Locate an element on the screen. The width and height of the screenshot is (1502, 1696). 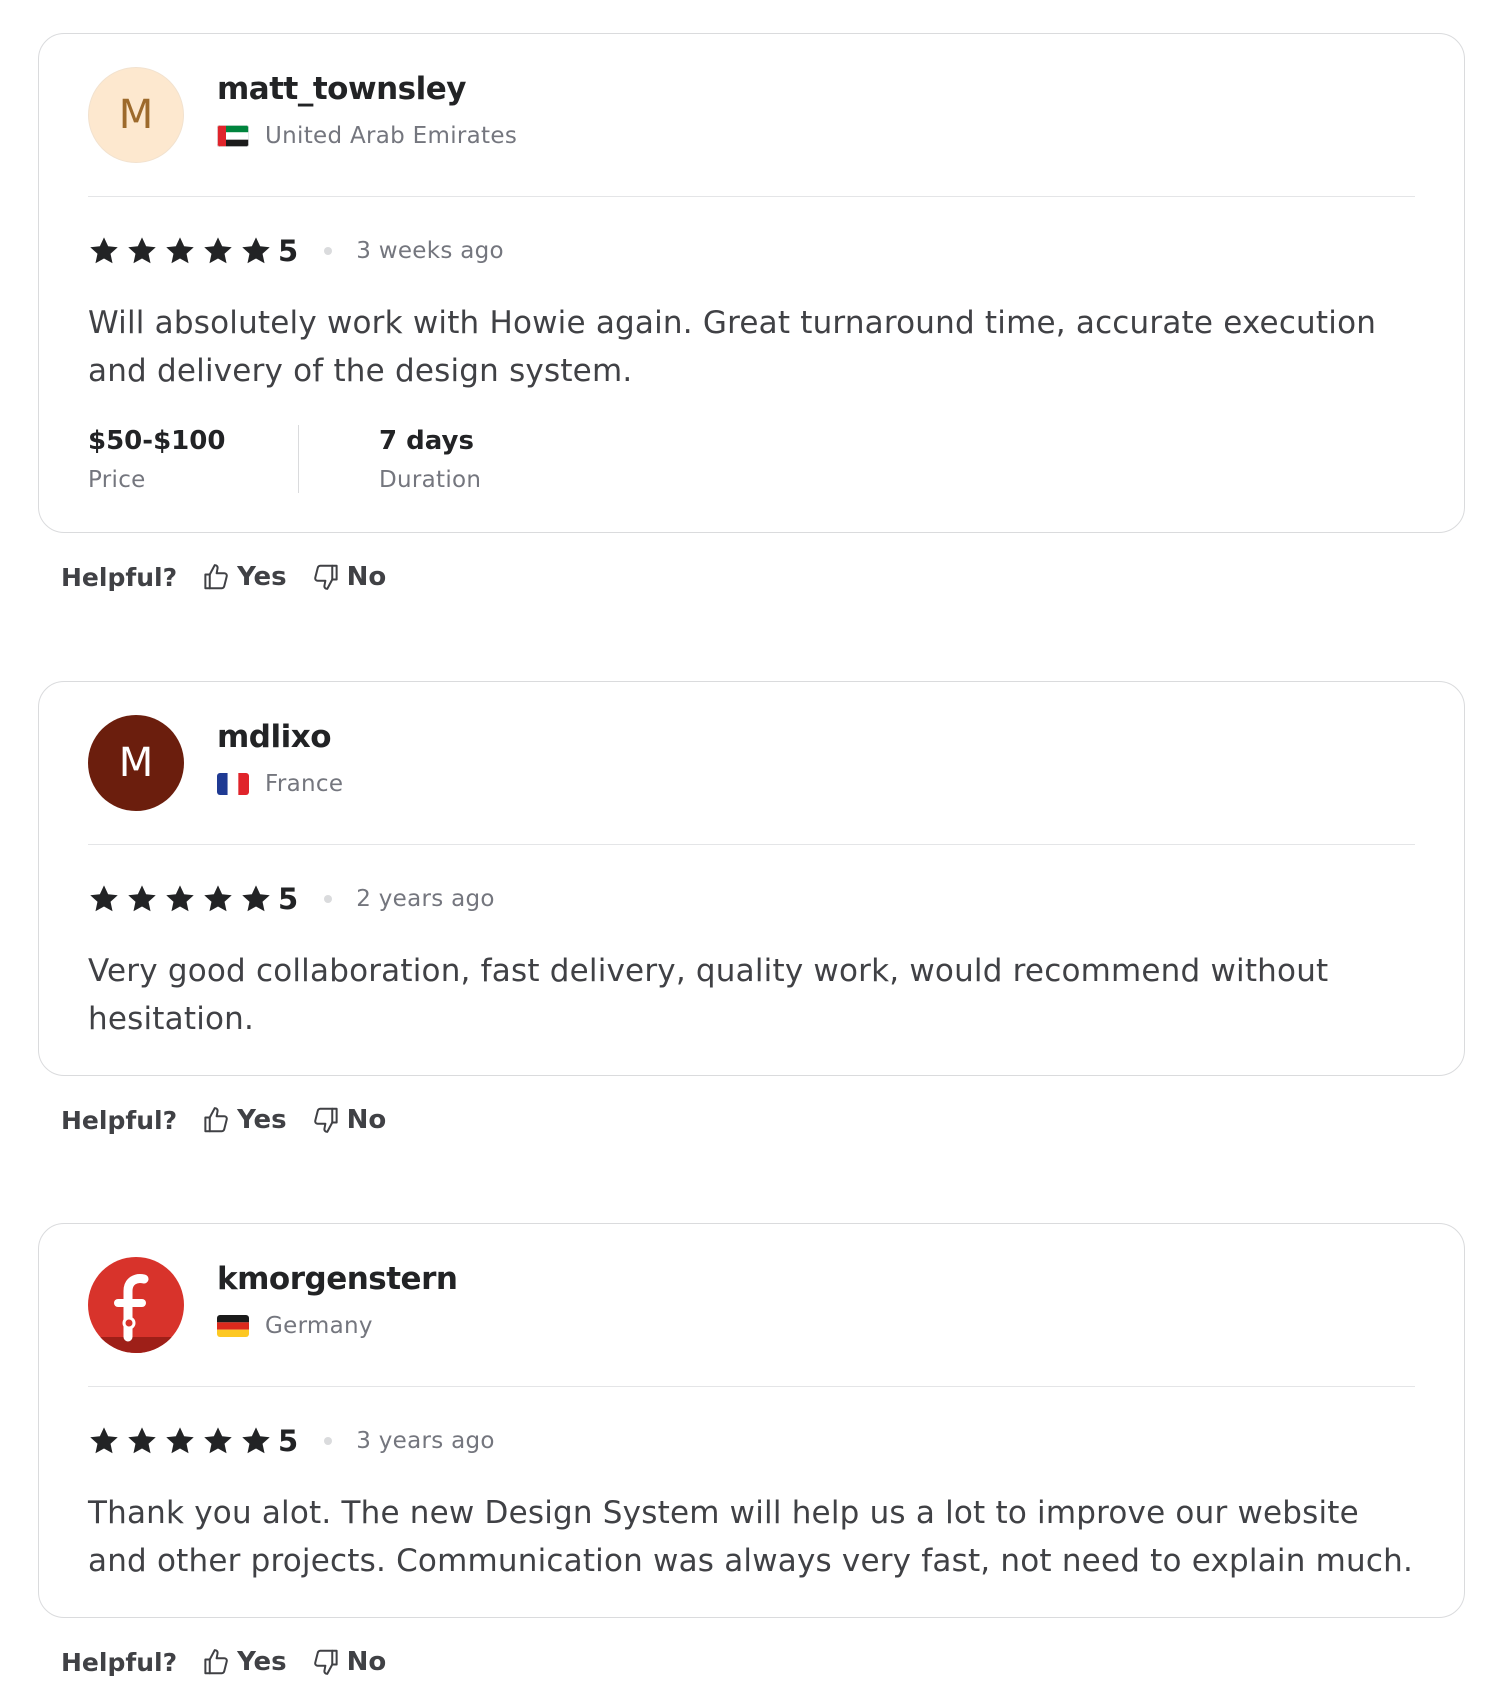
user-info: mdlixo France is located at coordinates (280, 756).